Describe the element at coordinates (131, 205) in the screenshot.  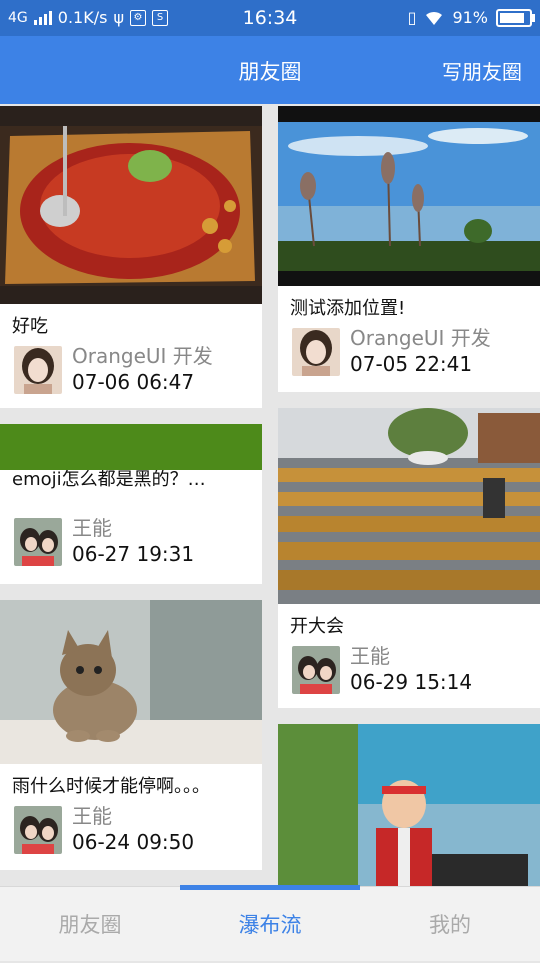
I see `food-photo` at that location.